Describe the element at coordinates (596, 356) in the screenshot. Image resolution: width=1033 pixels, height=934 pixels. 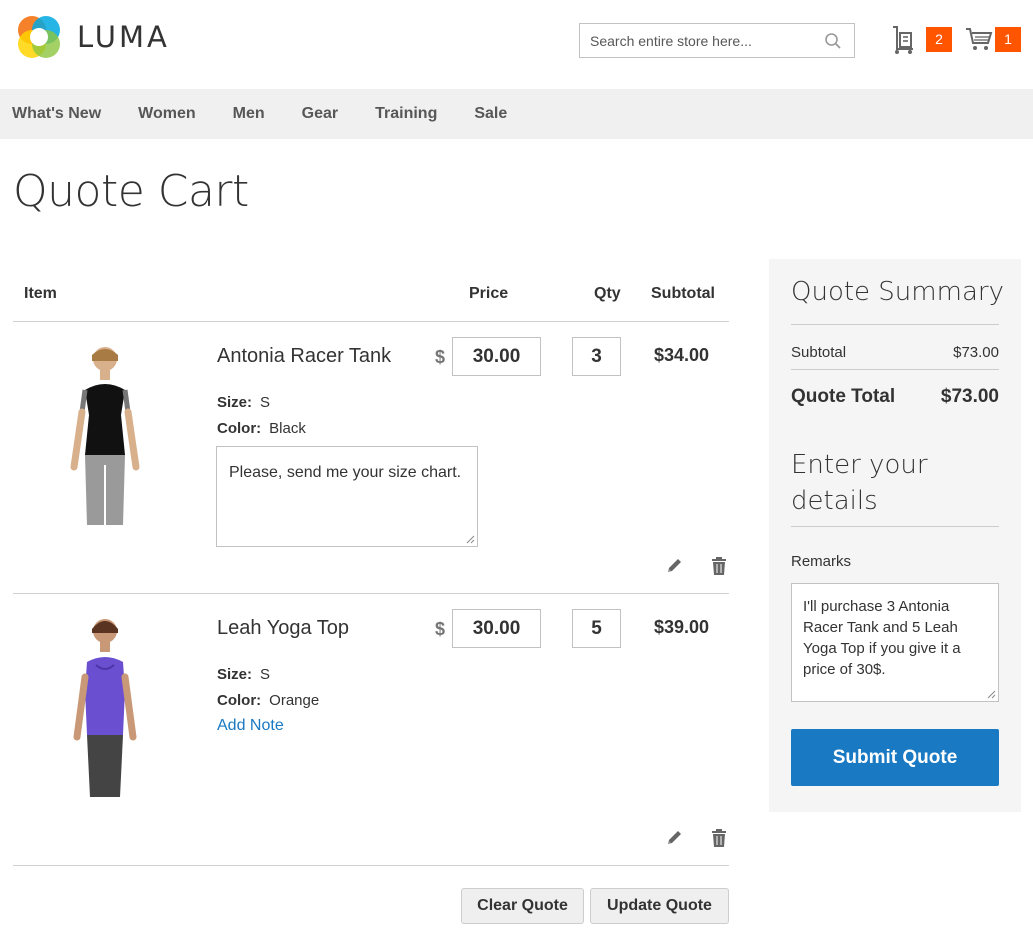
I see `qty-input: 3` at that location.